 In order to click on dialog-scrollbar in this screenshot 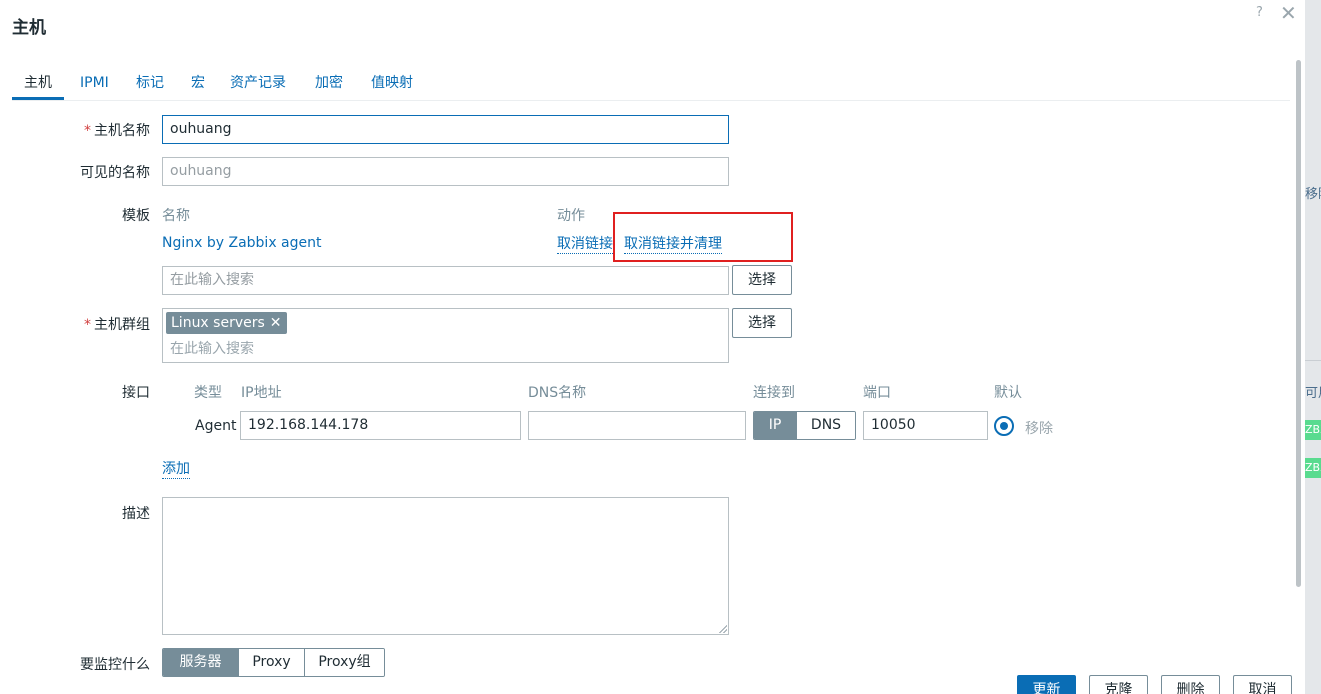, I will do `click(1298, 323)`.